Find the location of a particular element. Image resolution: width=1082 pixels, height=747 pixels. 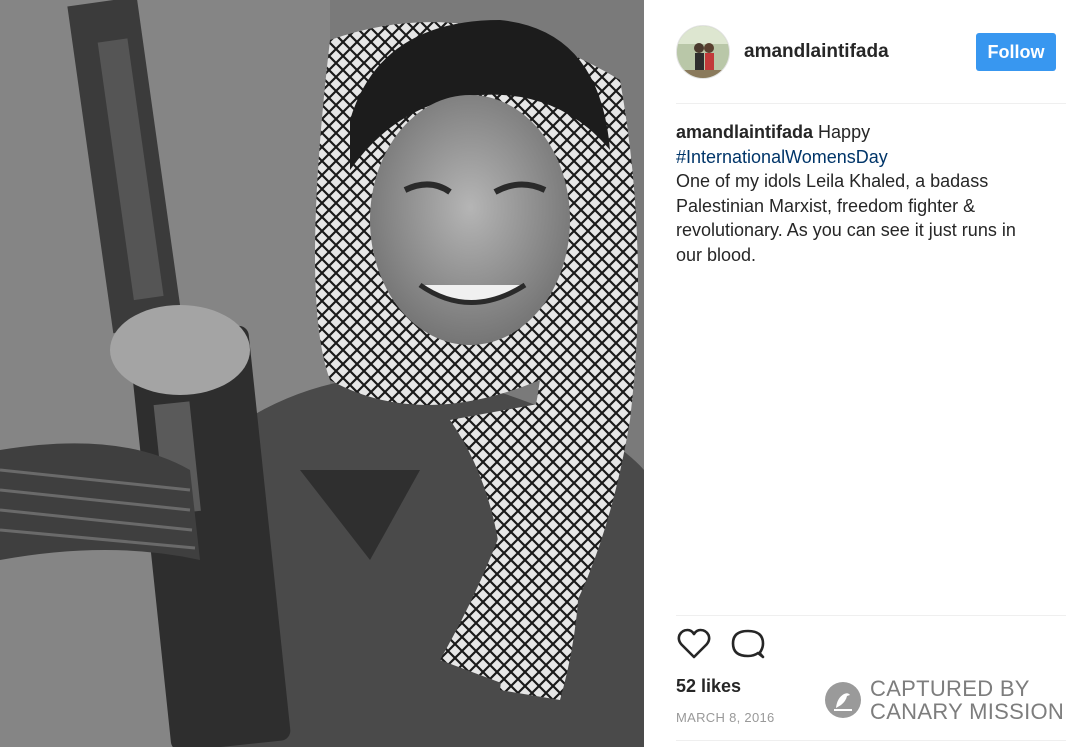

post-actions is located at coordinates (730, 644).